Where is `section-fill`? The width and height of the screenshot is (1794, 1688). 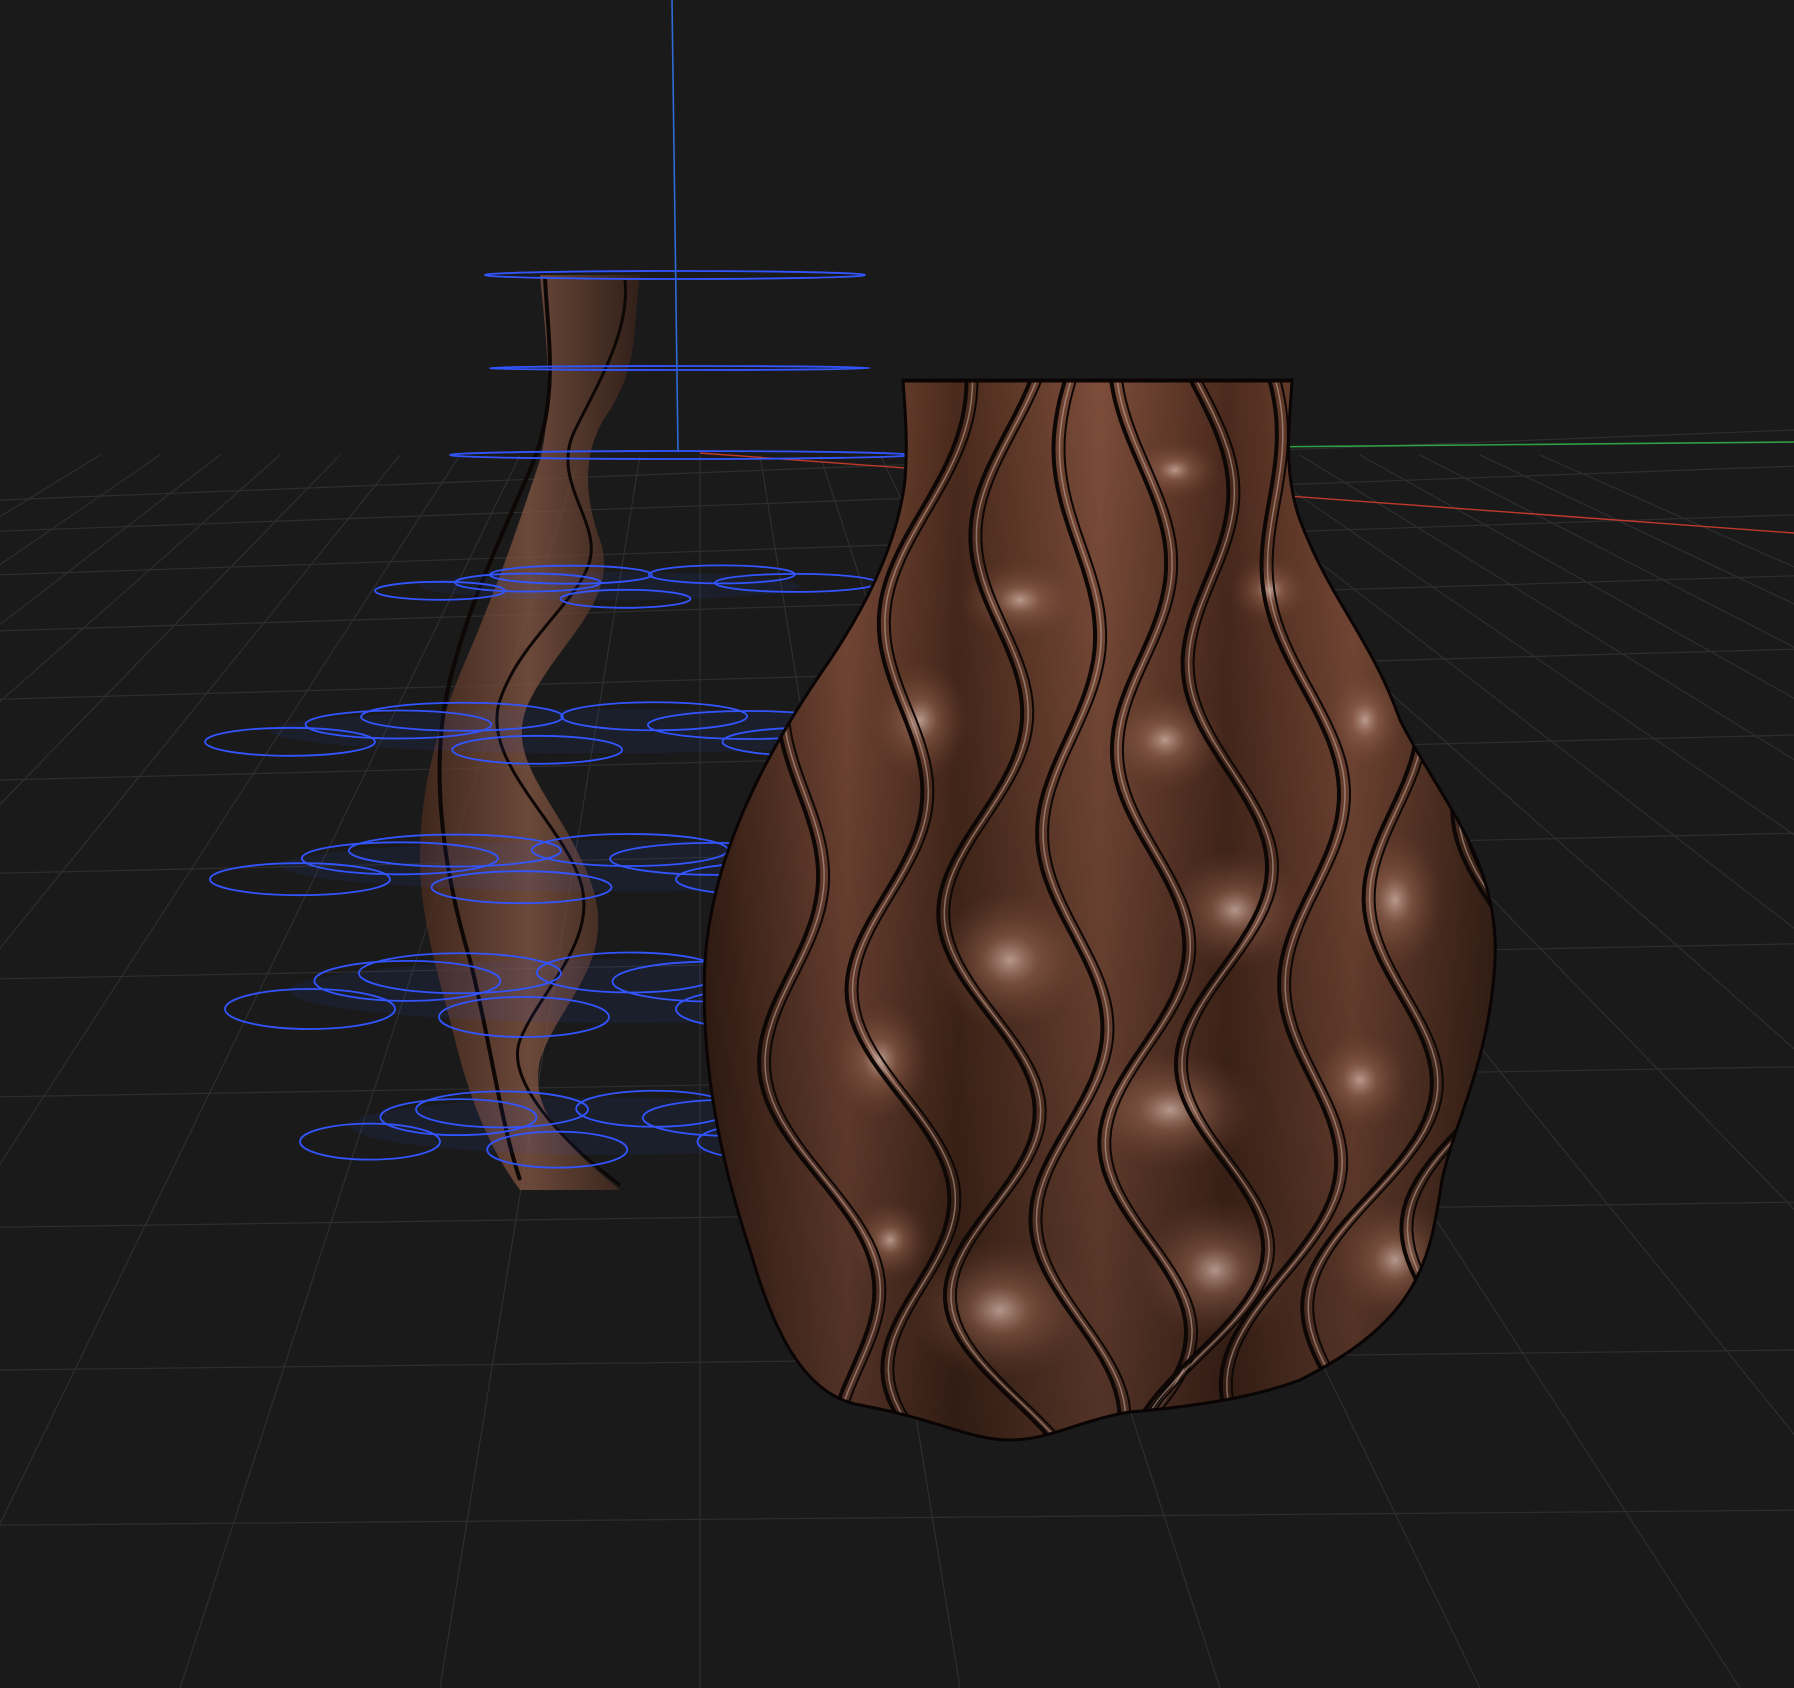
section-fill is located at coordinates (610, 586).